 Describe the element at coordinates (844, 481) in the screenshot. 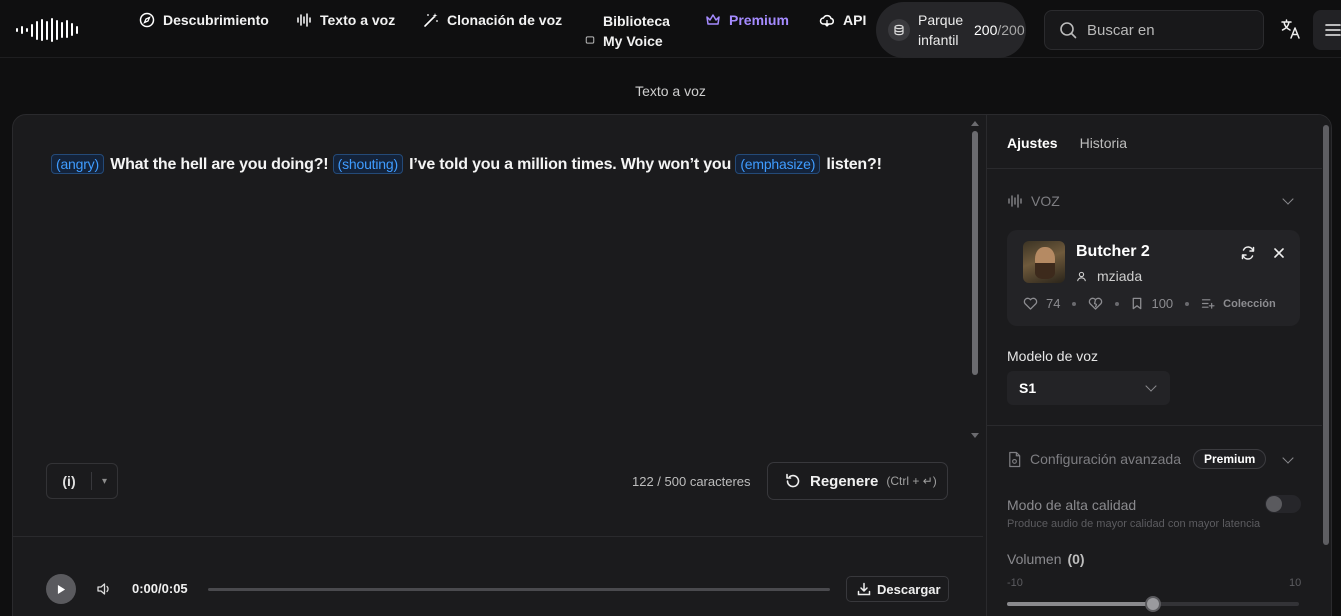

I see `regenerate-label: Regenere` at that location.